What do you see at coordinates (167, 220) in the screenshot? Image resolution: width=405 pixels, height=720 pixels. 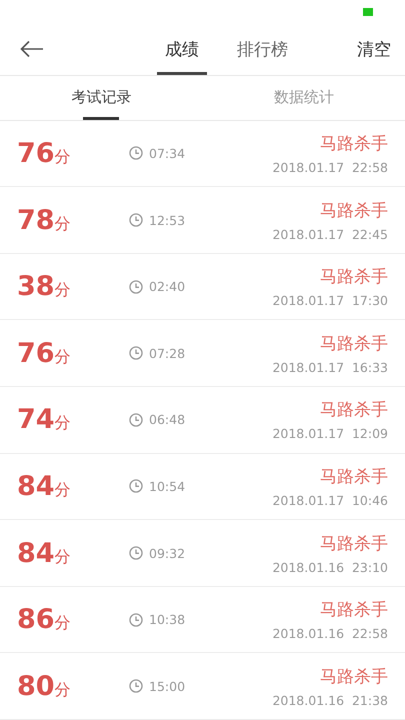 I see `duration: 12:53` at bounding box center [167, 220].